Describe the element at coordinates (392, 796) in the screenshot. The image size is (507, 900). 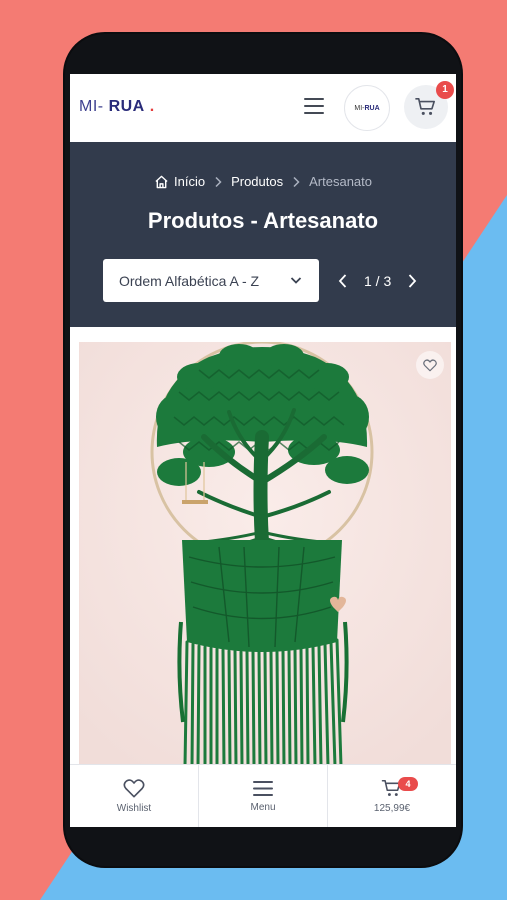
I see `nav-cart: 4 125,99€` at that location.